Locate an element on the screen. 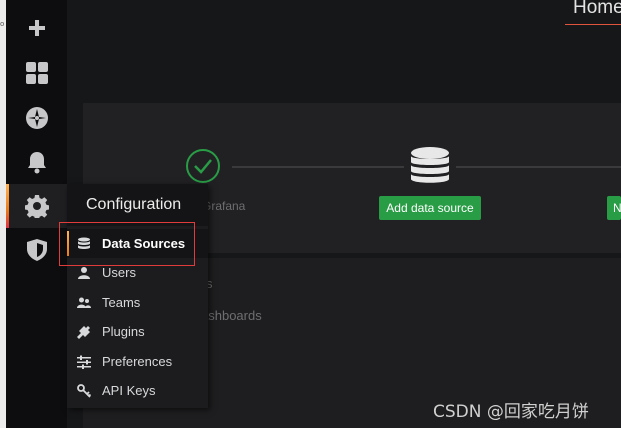 This screenshot has width=621, height=428. sidebar-item-dashboards is located at coordinates (36, 73).